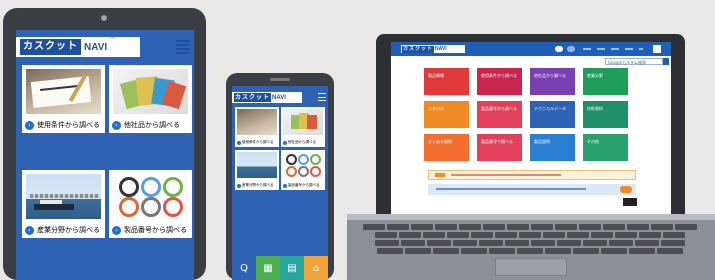 This screenshot has width=715, height=280. What do you see at coordinates (595, 75) in the screenshot?
I see `tile-label: 産業分野` at bounding box center [595, 75].